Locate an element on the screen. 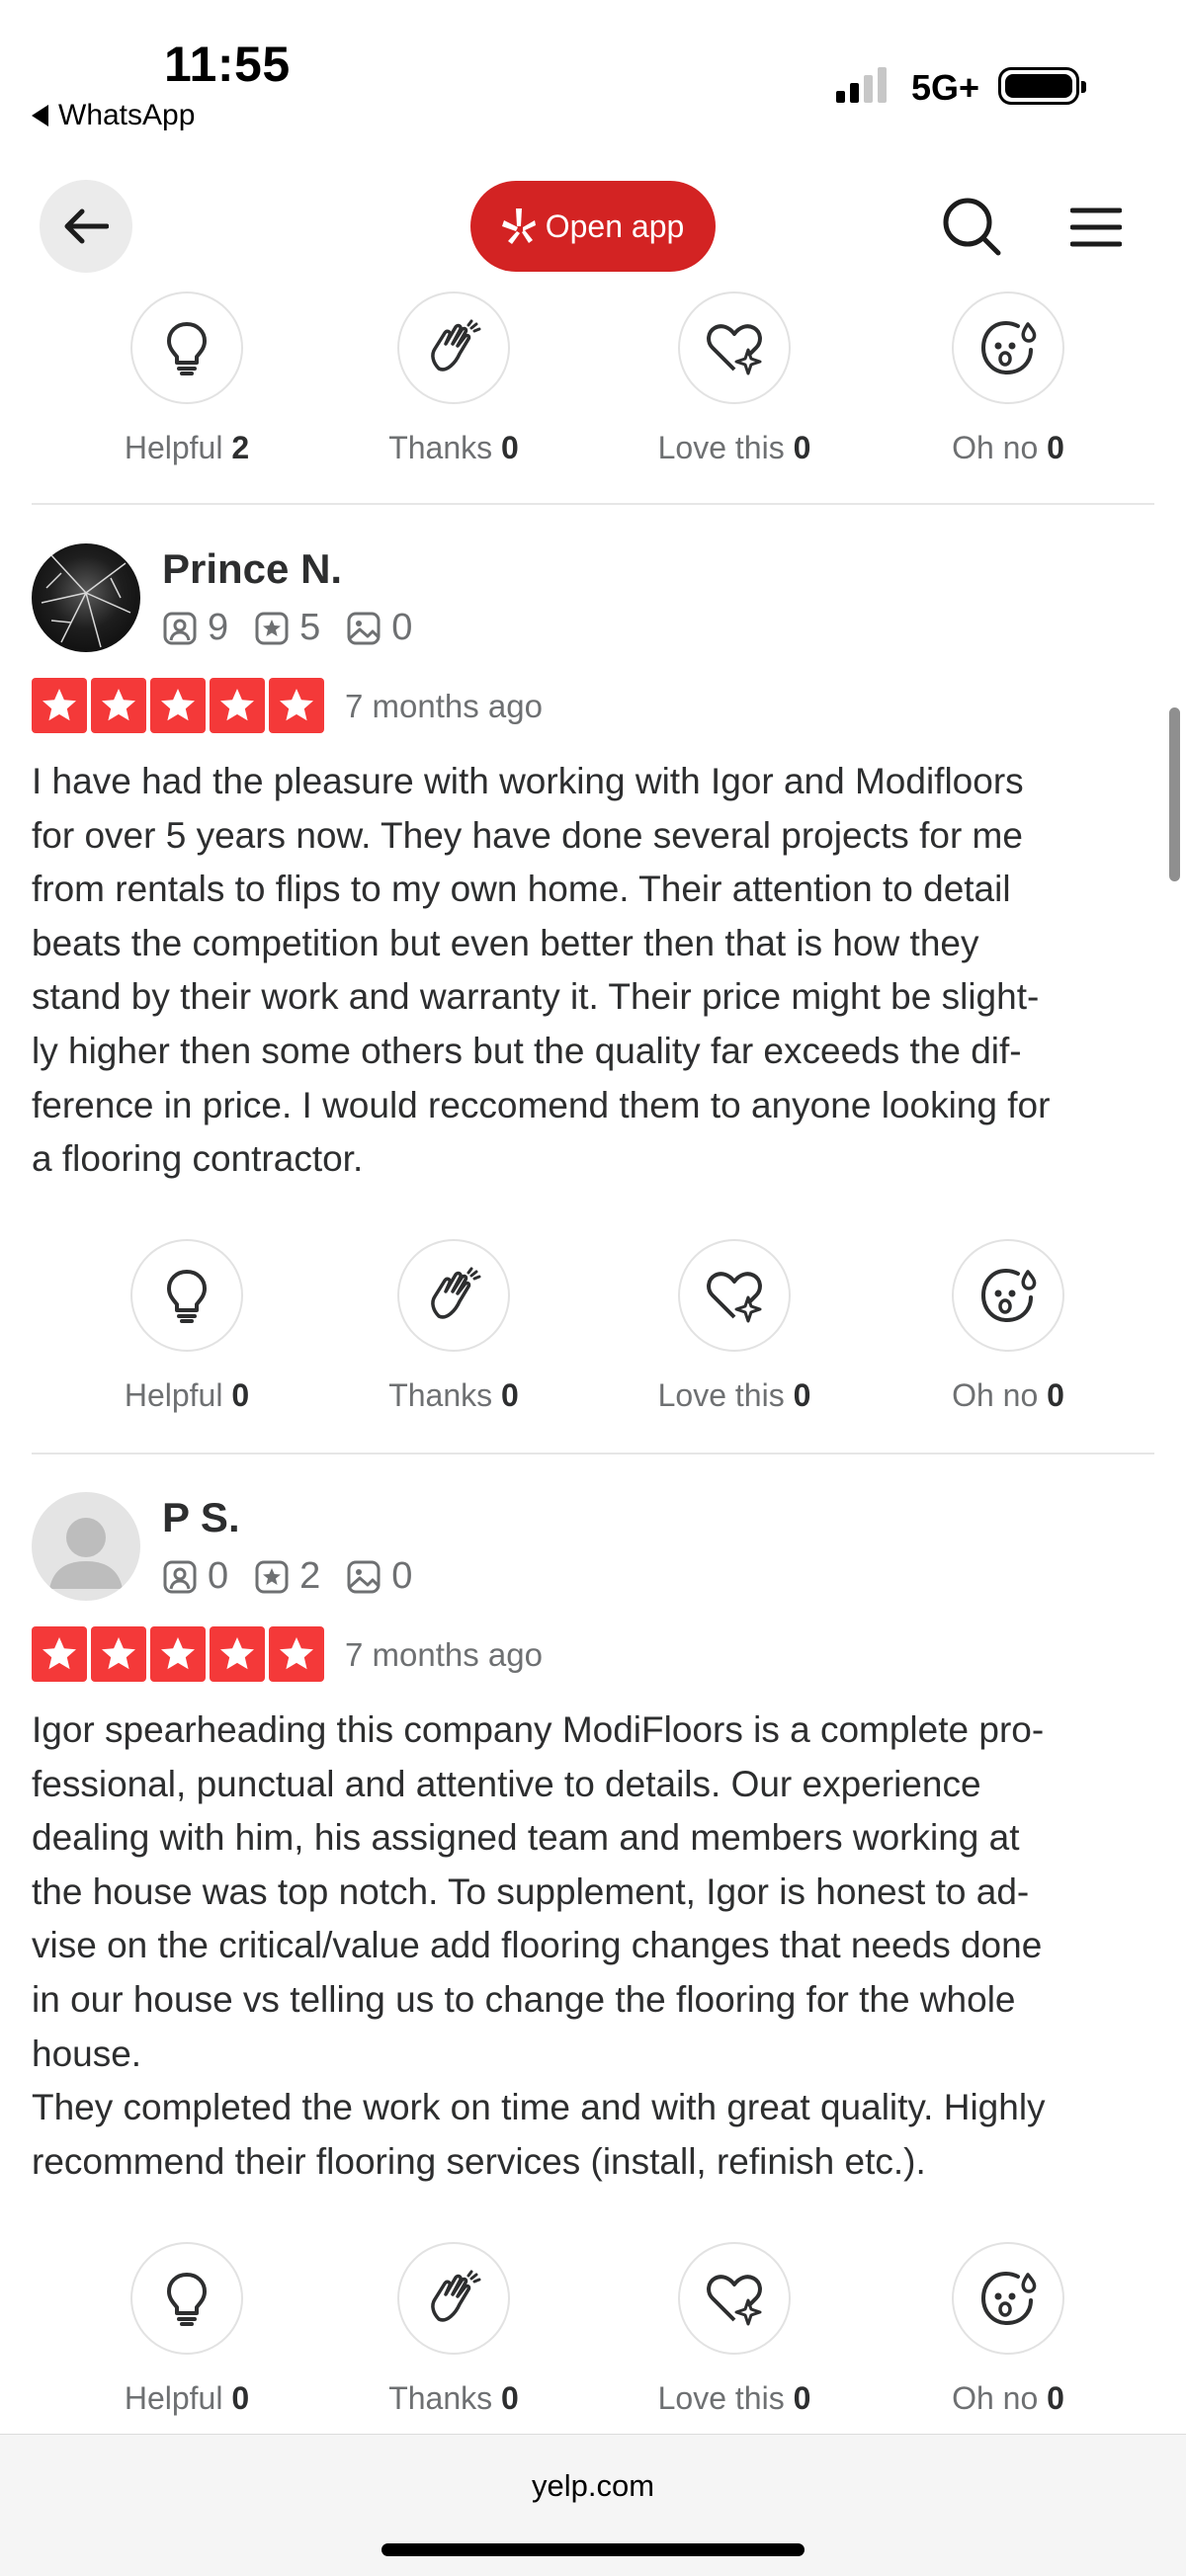 The height and width of the screenshot is (2576, 1186). status-back-to-app: WhatsApp is located at coordinates (113, 115).